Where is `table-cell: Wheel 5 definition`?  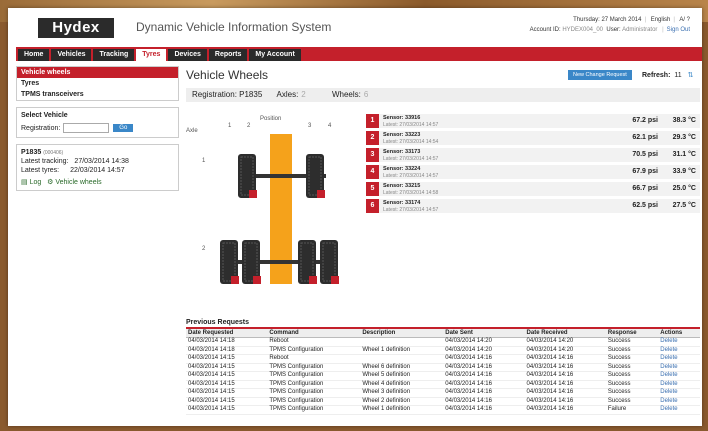
table-cell: Wheel 5 definition is located at coordinates (402, 376).